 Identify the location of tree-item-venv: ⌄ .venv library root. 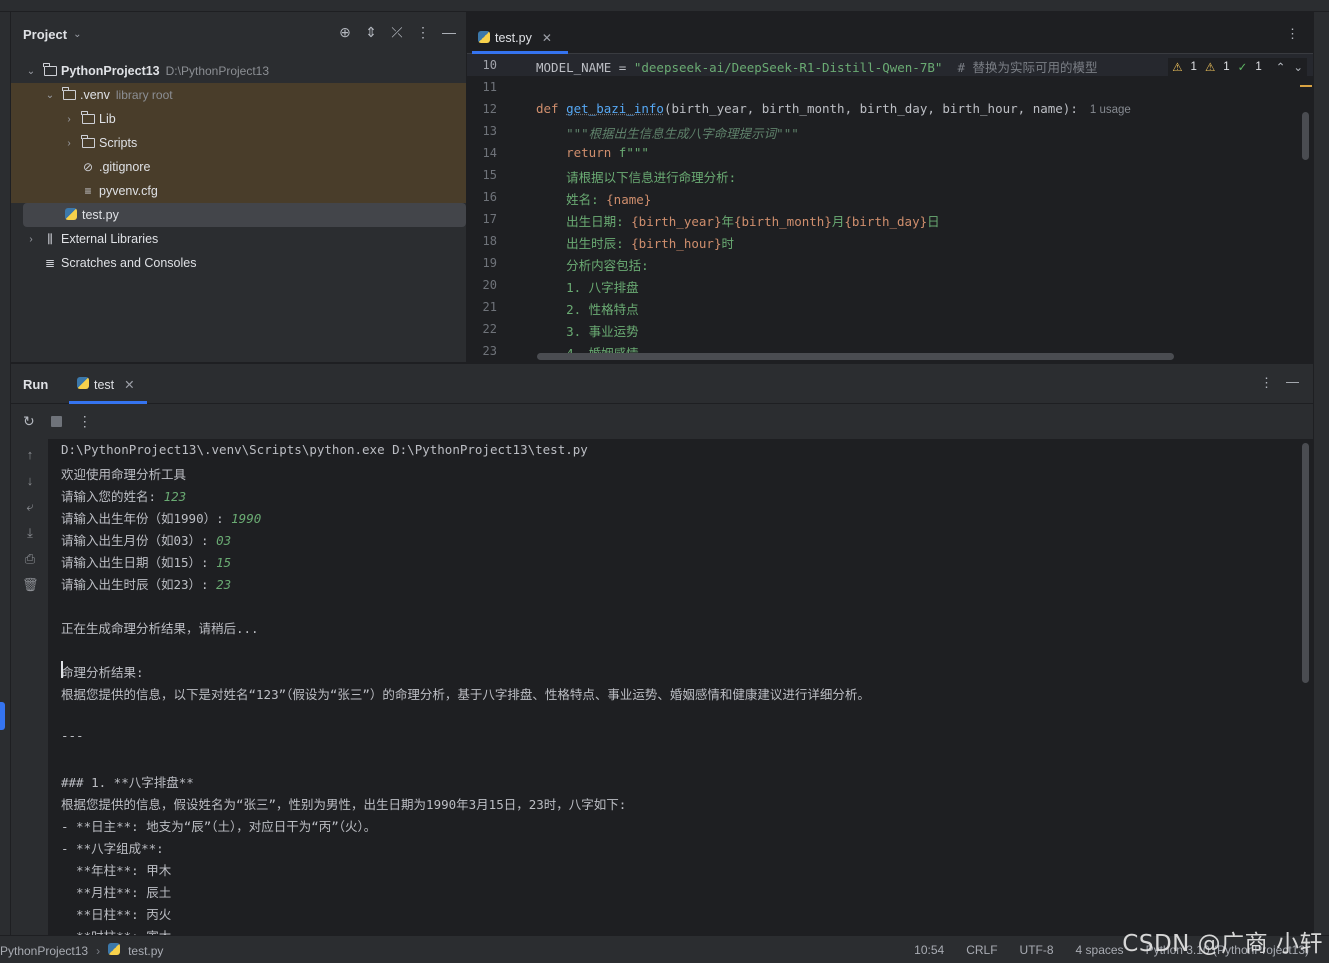
(238, 95).